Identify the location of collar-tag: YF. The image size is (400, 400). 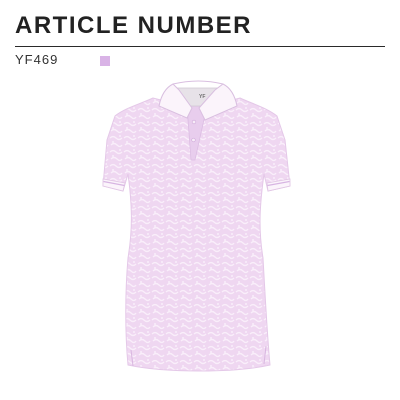
(202, 97).